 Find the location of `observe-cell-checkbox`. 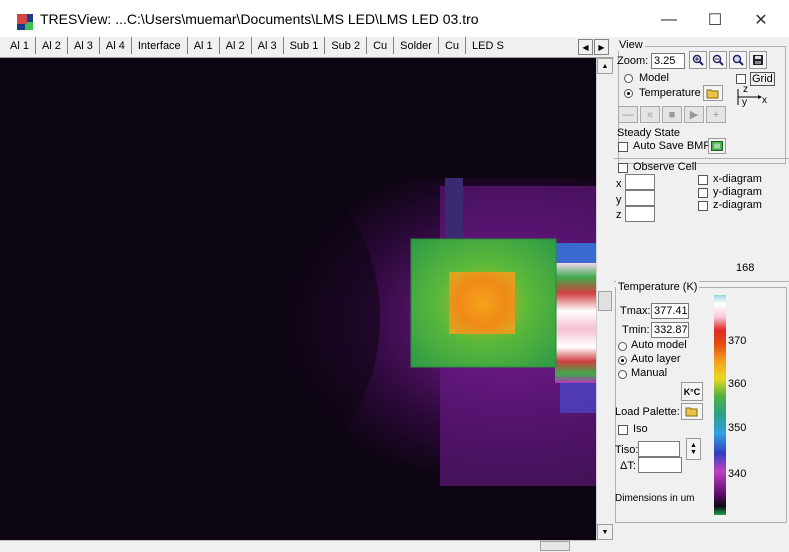

observe-cell-checkbox is located at coordinates (623, 168).